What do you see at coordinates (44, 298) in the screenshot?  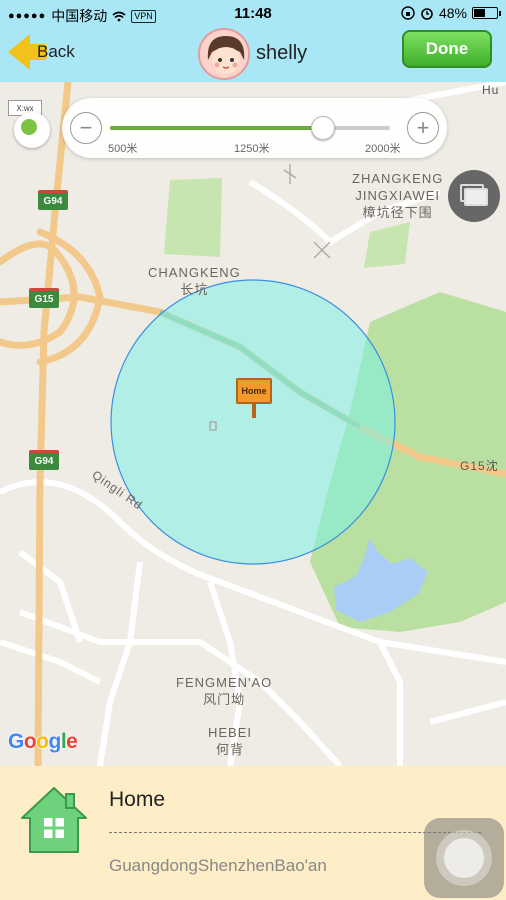 I see `road-badge-g15: G15` at bounding box center [44, 298].